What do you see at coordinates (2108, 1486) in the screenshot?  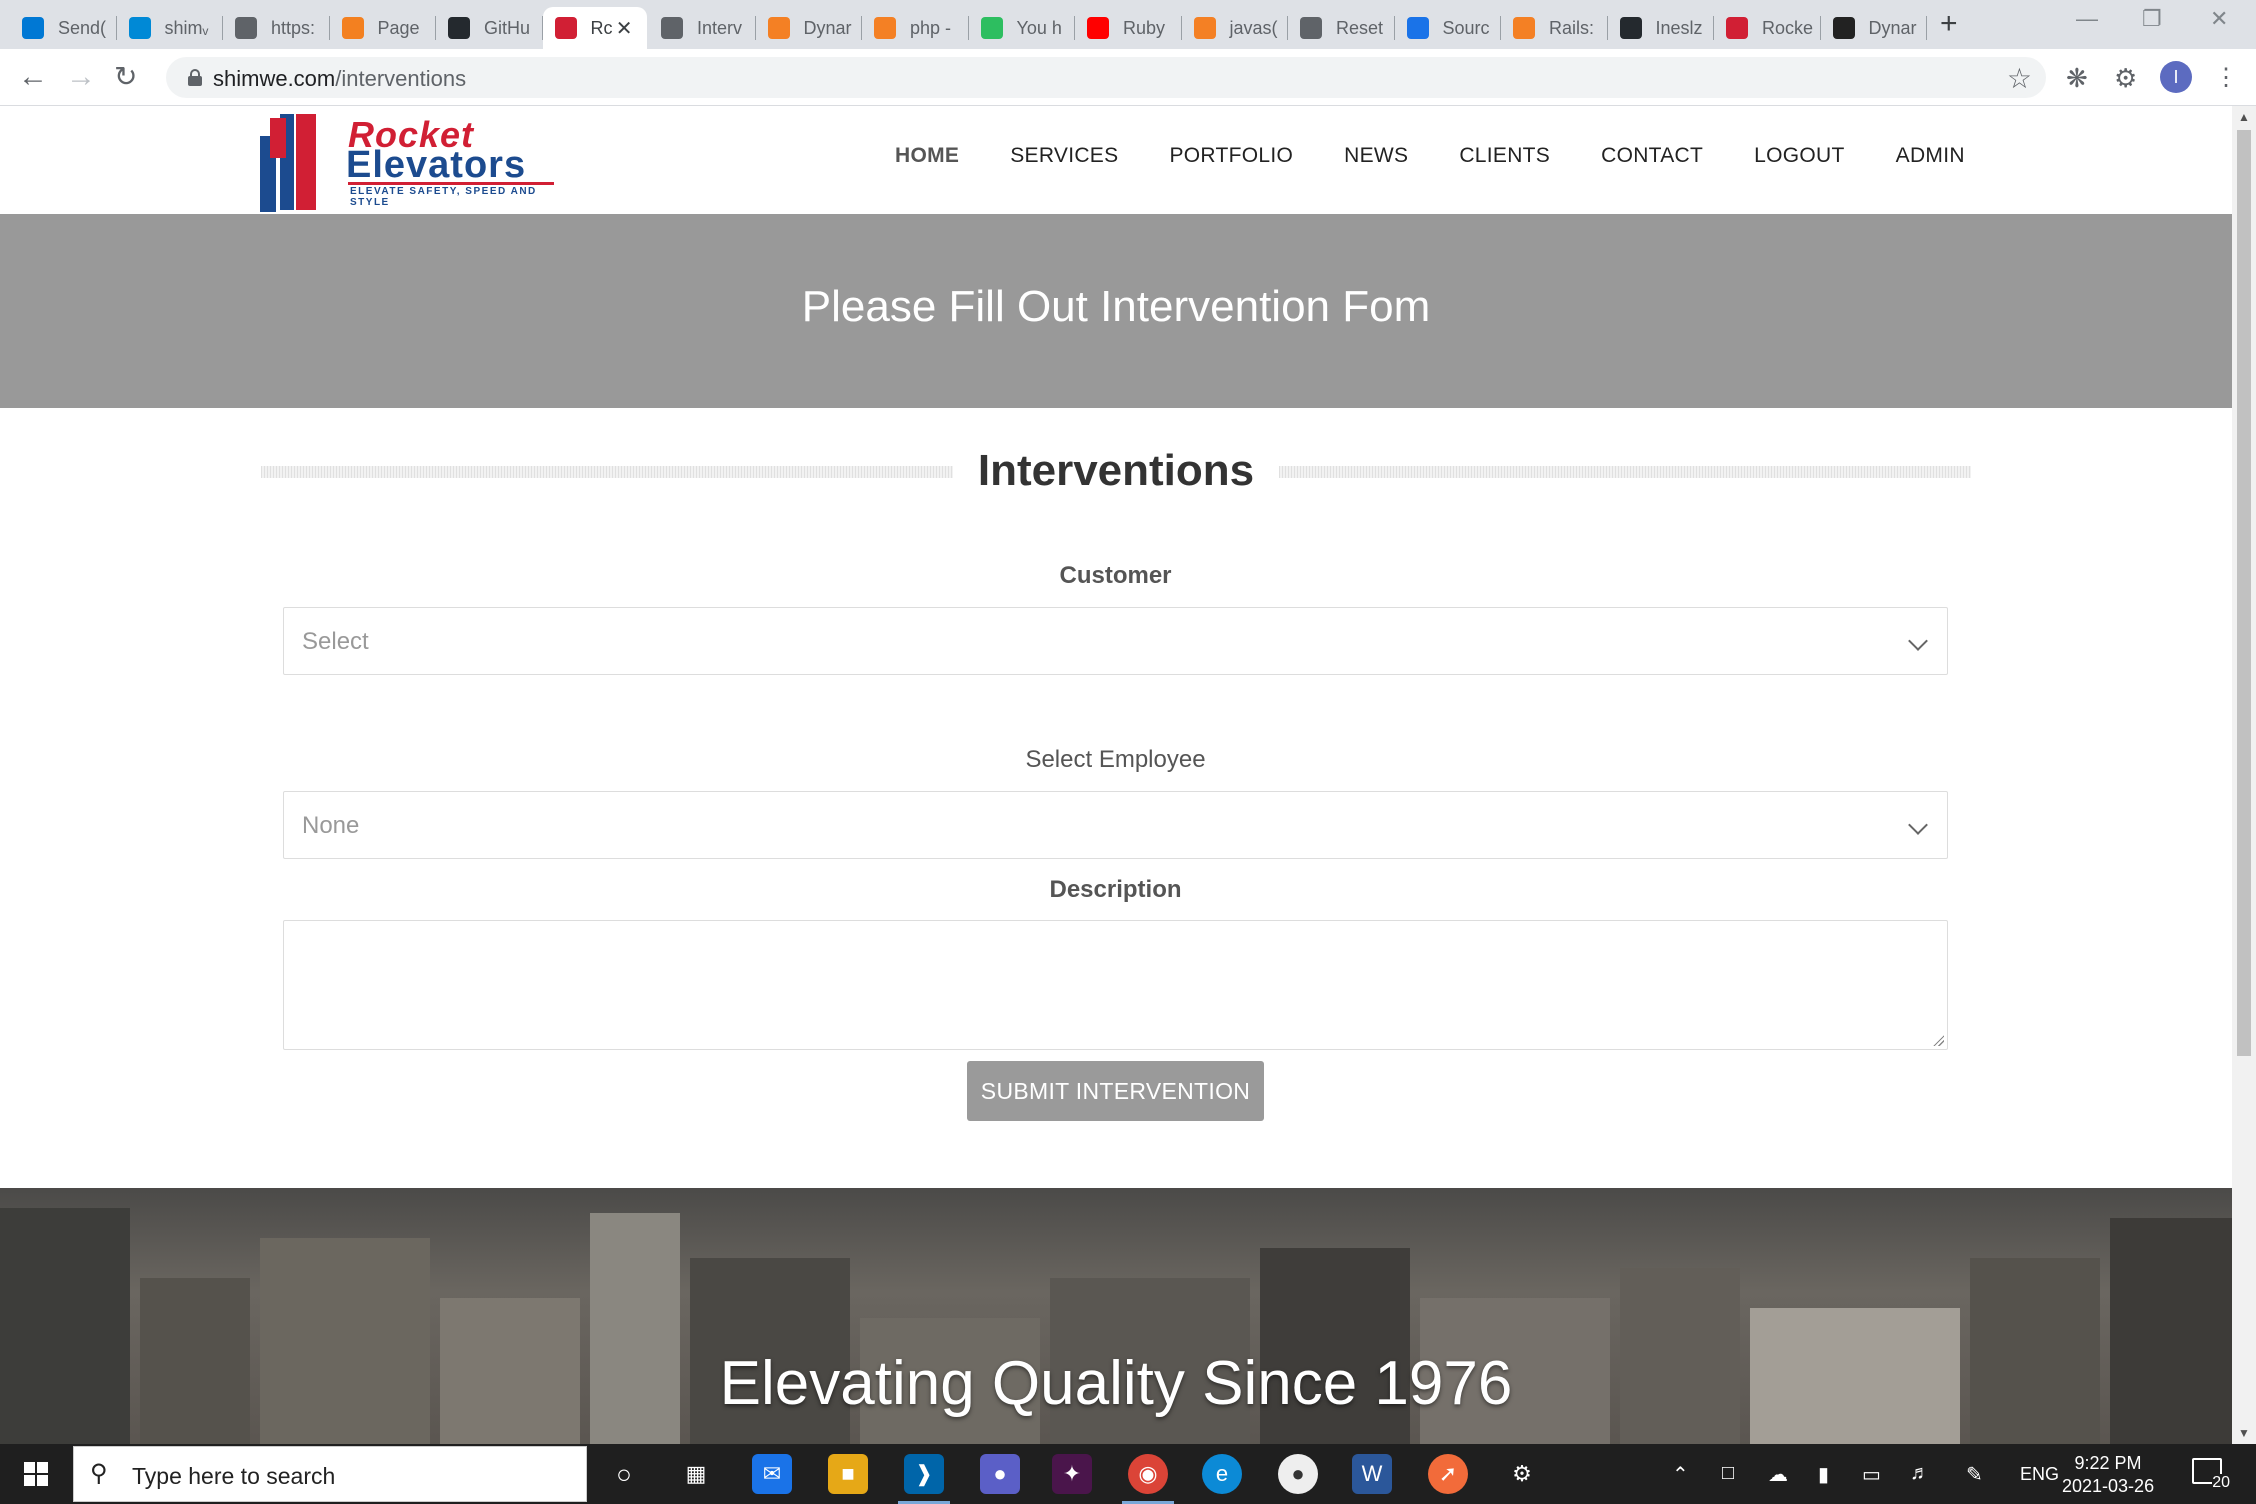 I see `clock-date: 2021-03-26` at bounding box center [2108, 1486].